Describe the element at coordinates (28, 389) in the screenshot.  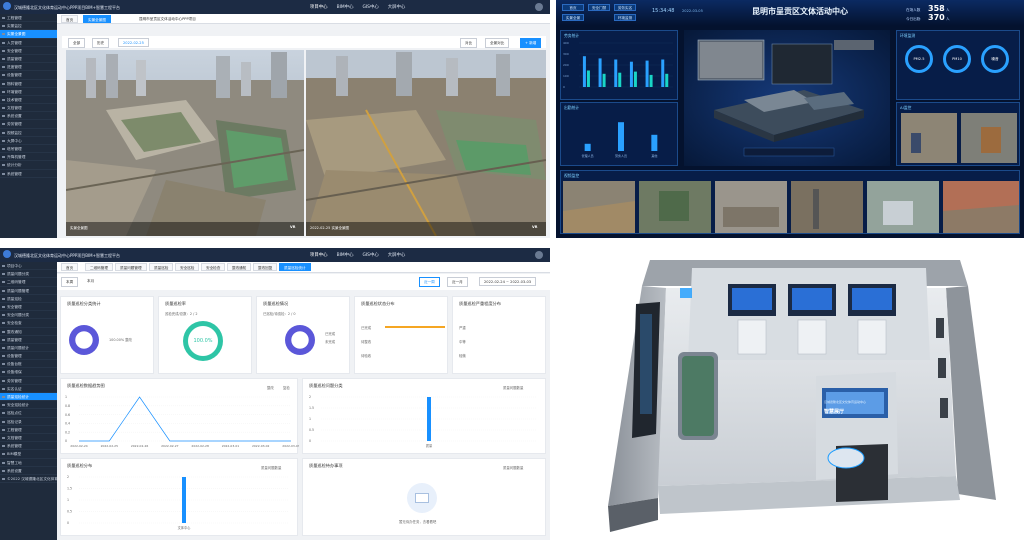
I see `sidebar-item: 实名认证` at that location.